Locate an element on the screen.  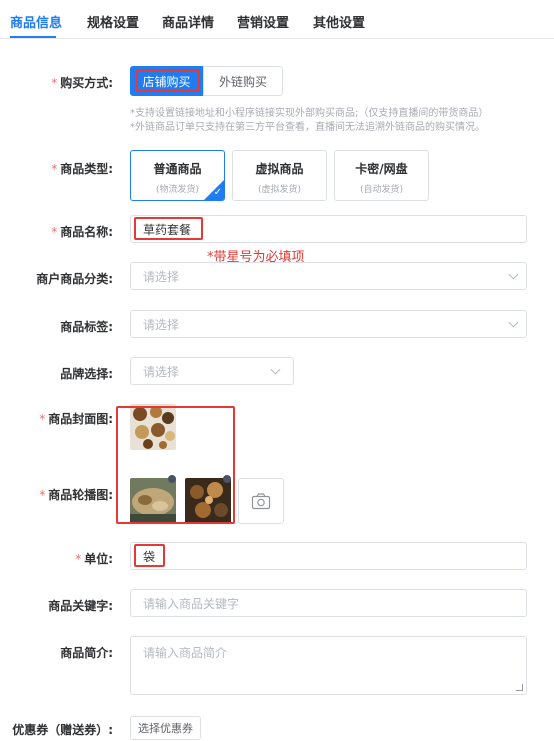
purchase-hint-1: *支持设置链接地址和小程序链接实现外部购买商品;（仅支持直播间的带货商品） is located at coordinates (309, 113).